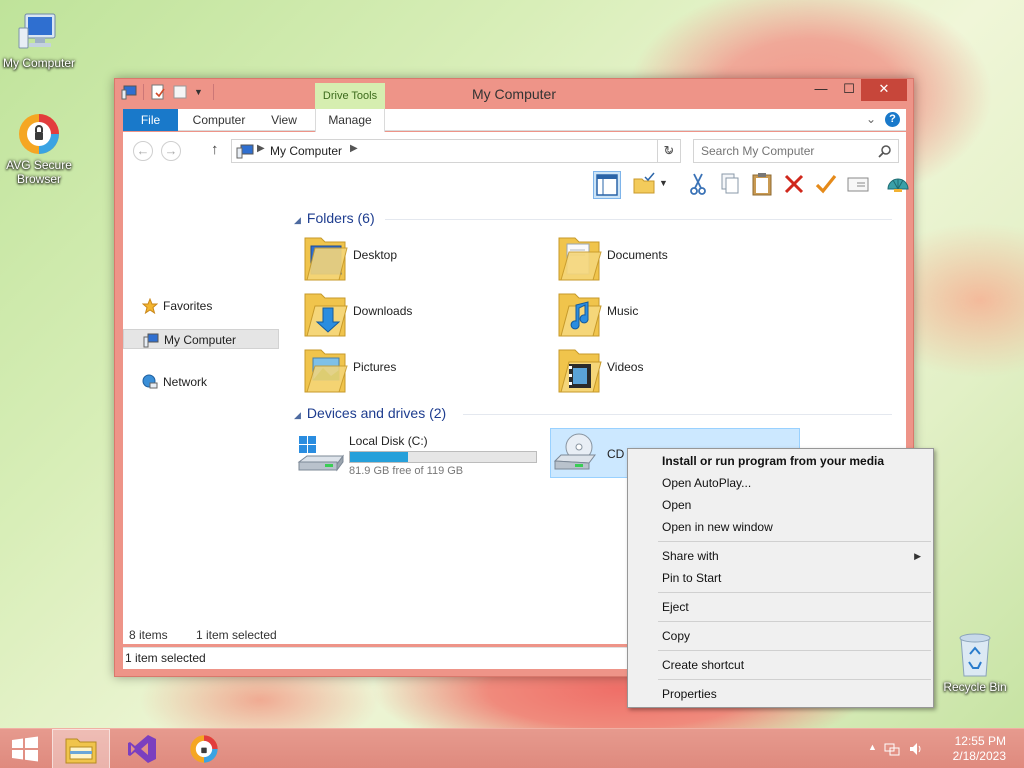  I want to click on folder-music: Music, so click(656, 315).